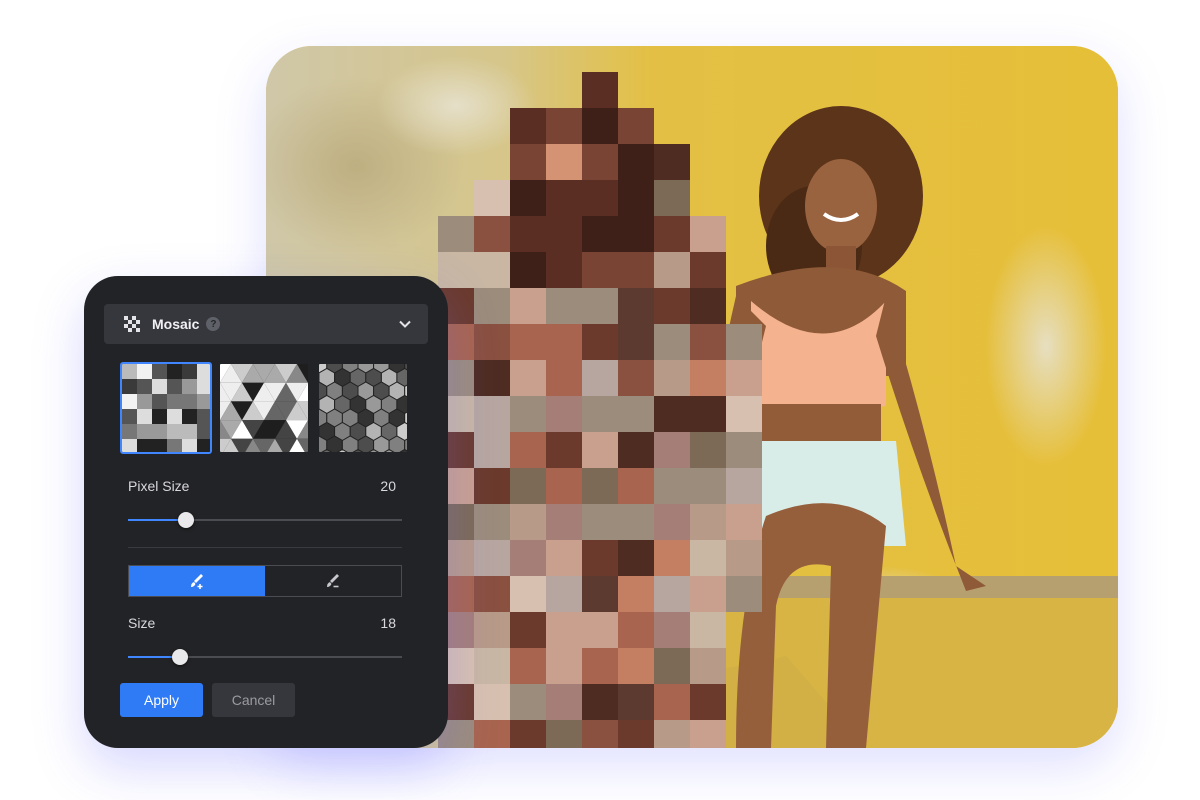 Image resolution: width=1200 pixels, height=800 pixels. What do you see at coordinates (161, 700) in the screenshot?
I see `apply-button: Apply` at bounding box center [161, 700].